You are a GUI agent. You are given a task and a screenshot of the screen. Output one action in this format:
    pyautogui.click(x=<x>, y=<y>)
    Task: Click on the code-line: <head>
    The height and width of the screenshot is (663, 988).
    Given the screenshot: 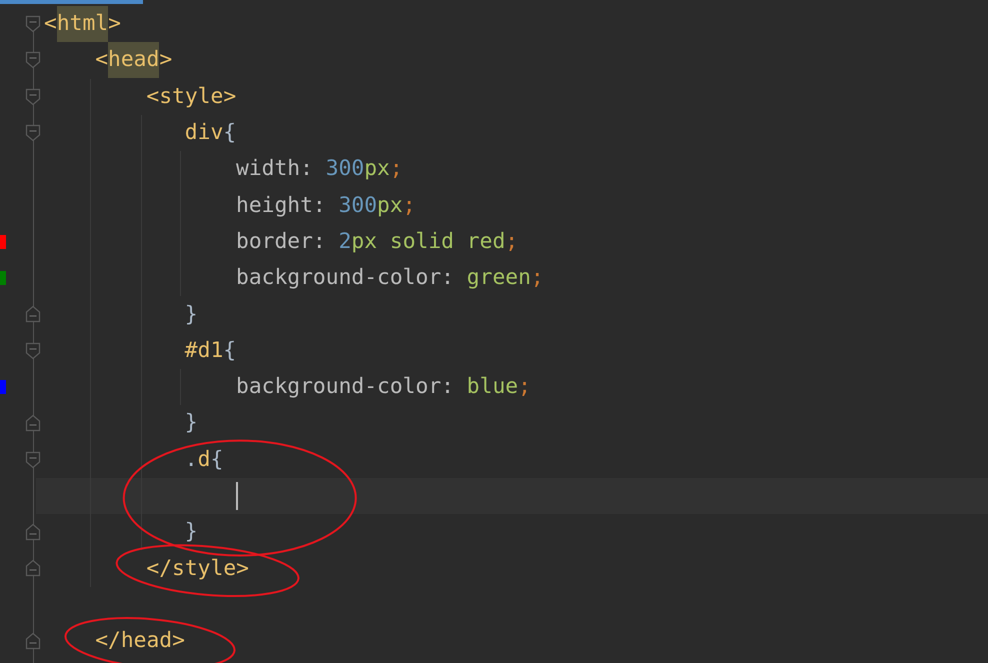 What is the action you would take?
    pyautogui.click(x=133, y=60)
    